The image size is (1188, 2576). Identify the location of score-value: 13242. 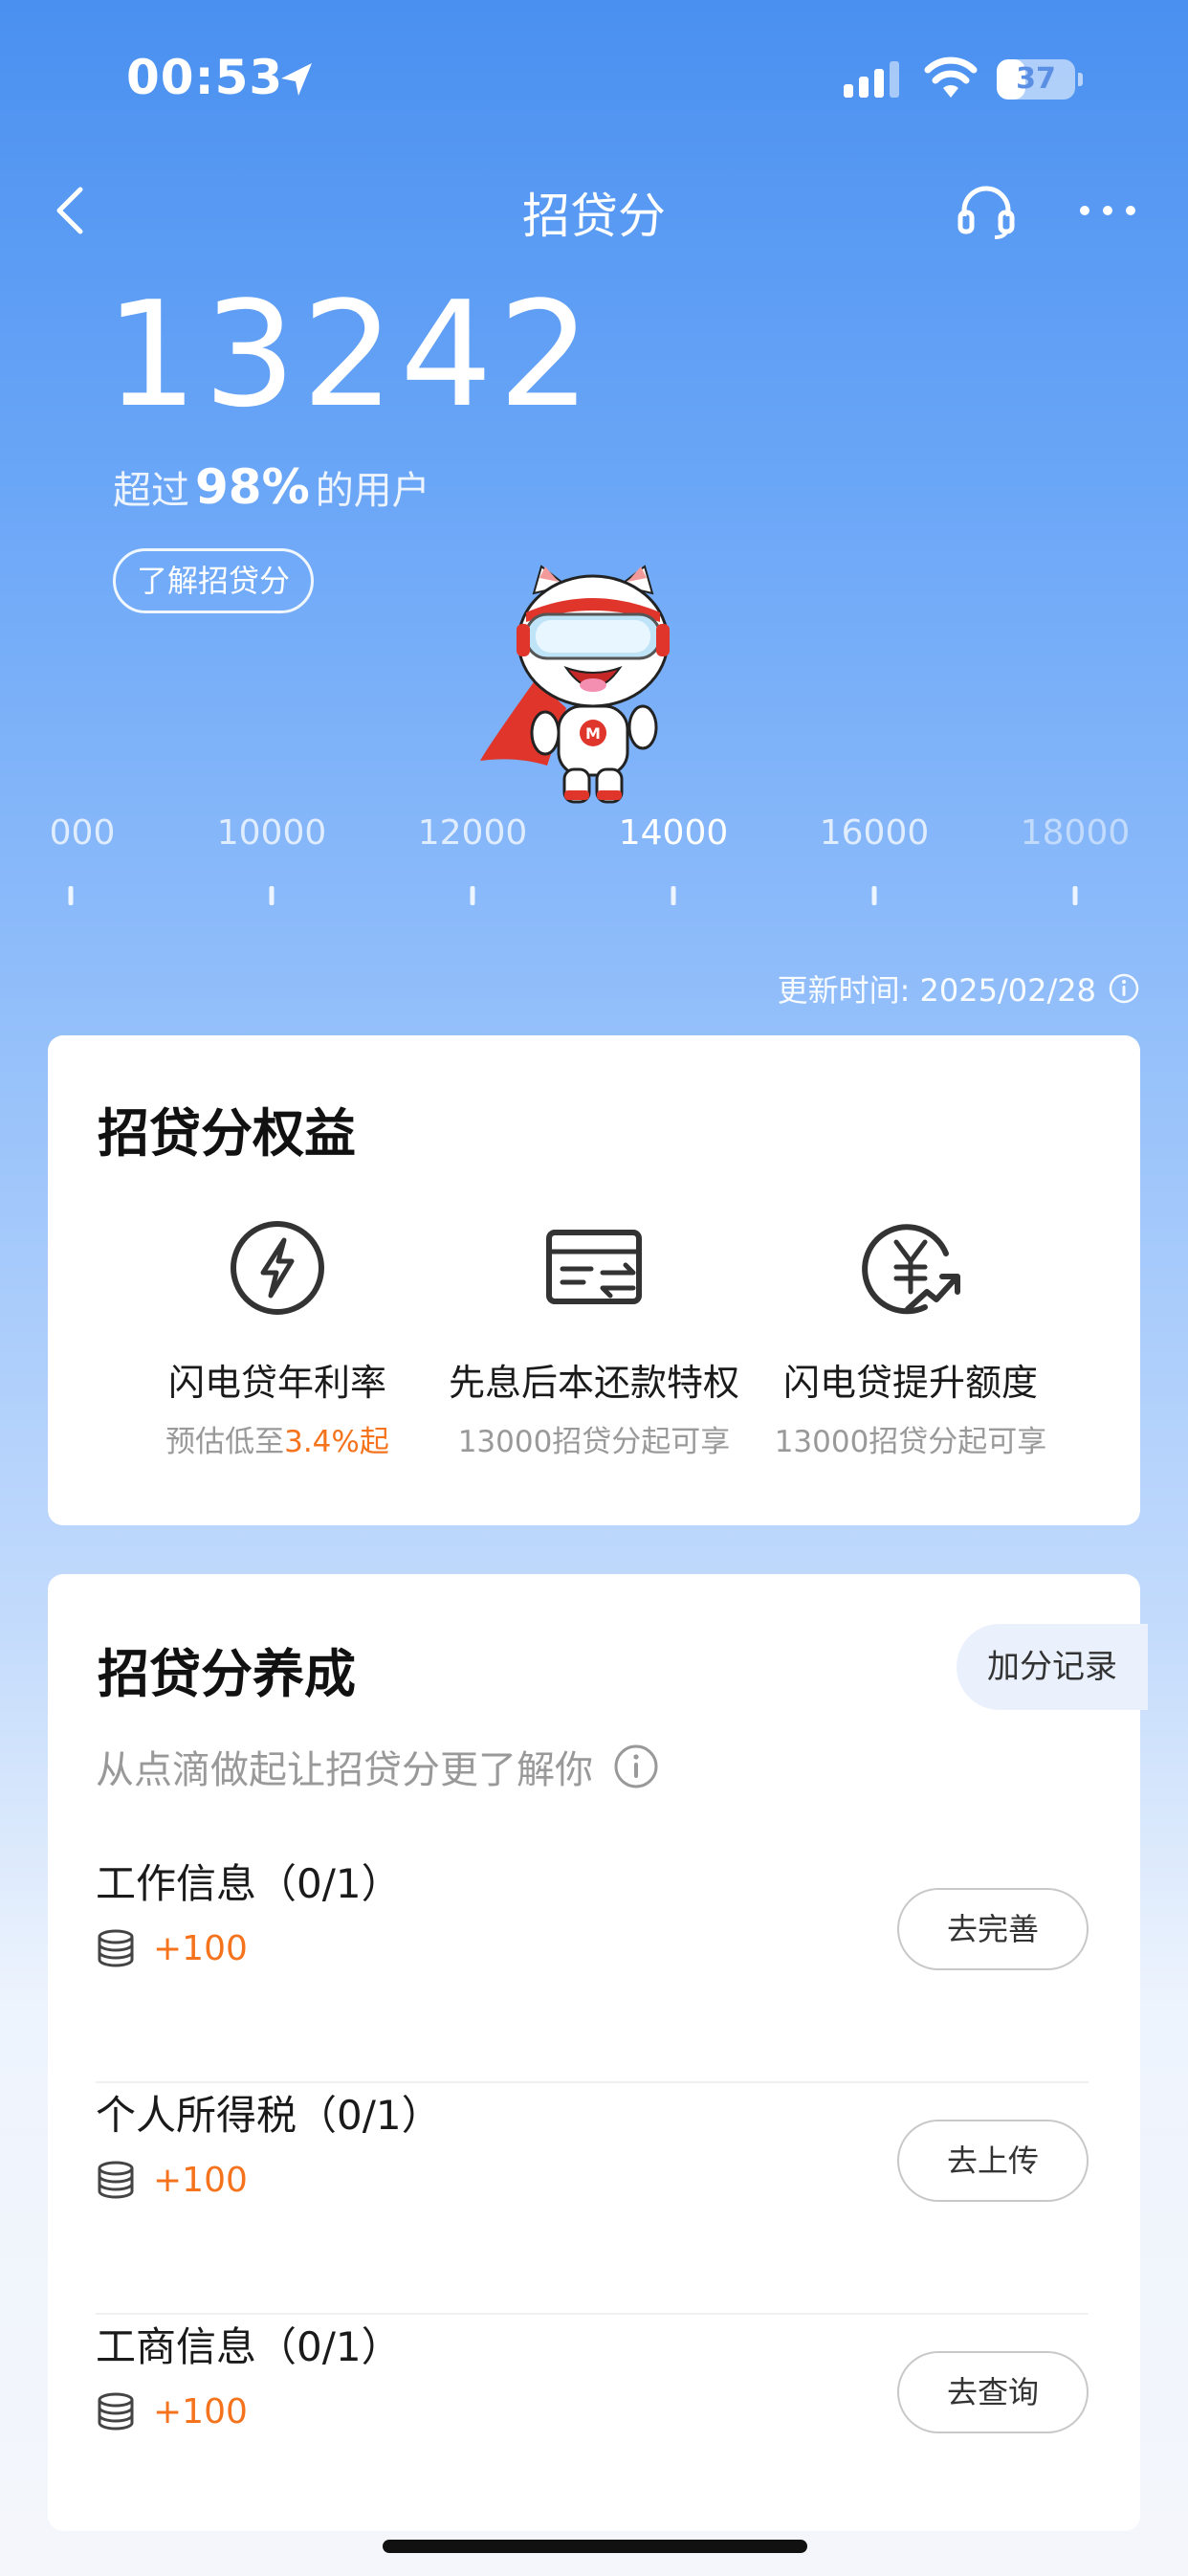
(351, 354).